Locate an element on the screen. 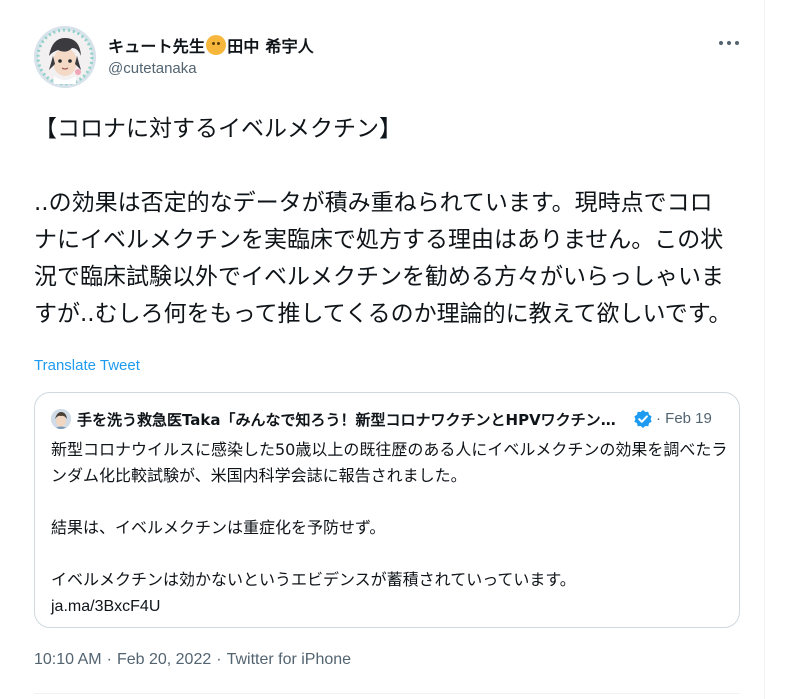 This screenshot has width=799, height=699. quoted-tweet-link: ja.ma/3BxcF4U is located at coordinates (105, 606).